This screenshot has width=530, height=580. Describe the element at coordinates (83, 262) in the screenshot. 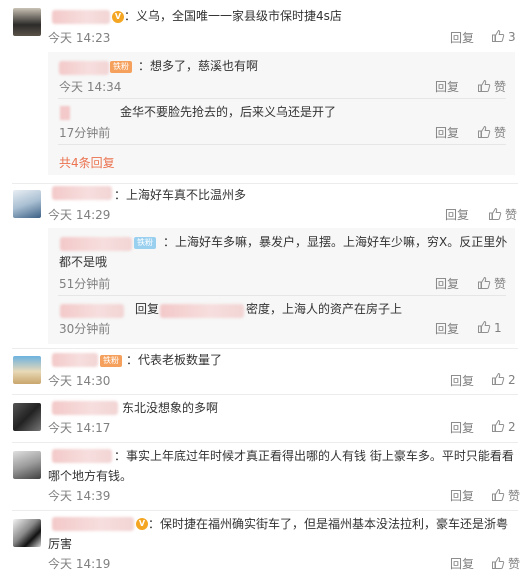

I see `reply-text-continued: 都不是哦` at that location.